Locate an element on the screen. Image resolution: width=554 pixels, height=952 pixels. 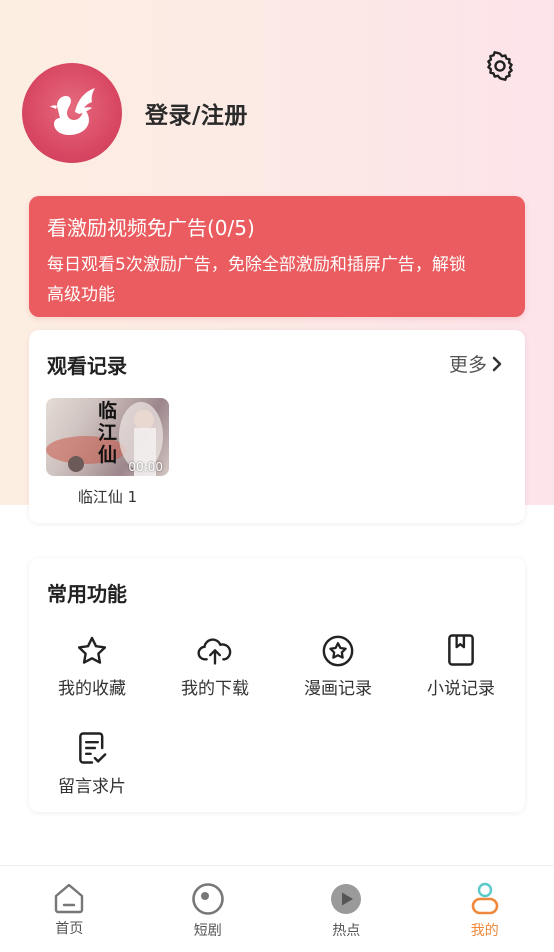
tab-label: 短剧 is located at coordinates (207, 931).